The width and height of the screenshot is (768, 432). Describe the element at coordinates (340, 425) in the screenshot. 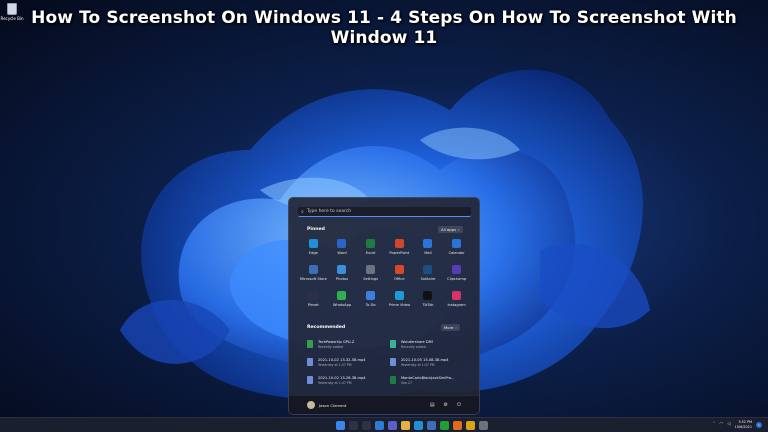

I see `windows-start-icon` at that location.